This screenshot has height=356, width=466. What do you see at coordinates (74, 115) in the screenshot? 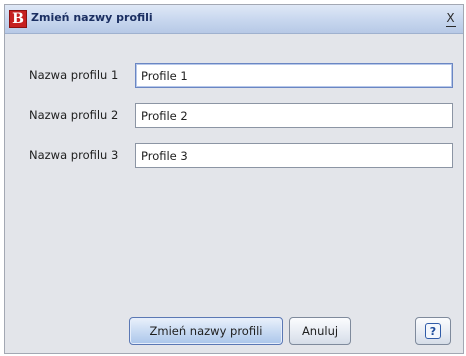
I see `profile-name-label-2: Nazwa profilu 2` at bounding box center [74, 115].